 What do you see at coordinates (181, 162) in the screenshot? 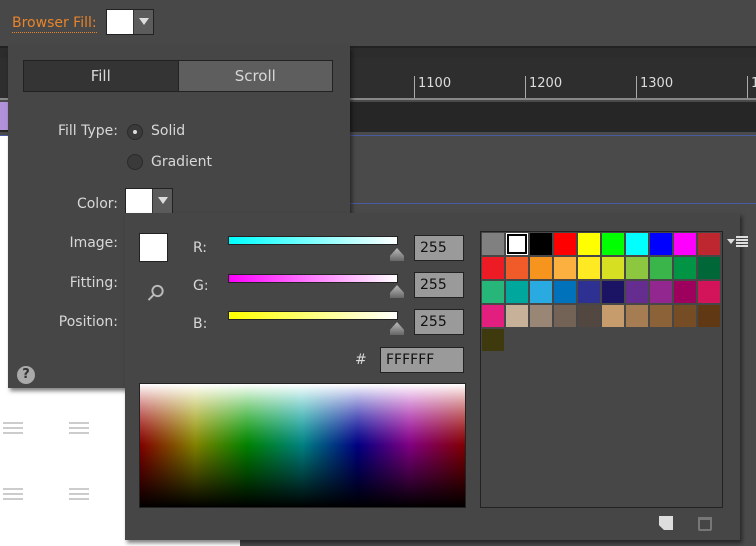
I see `gradient-label: Gradient` at bounding box center [181, 162].